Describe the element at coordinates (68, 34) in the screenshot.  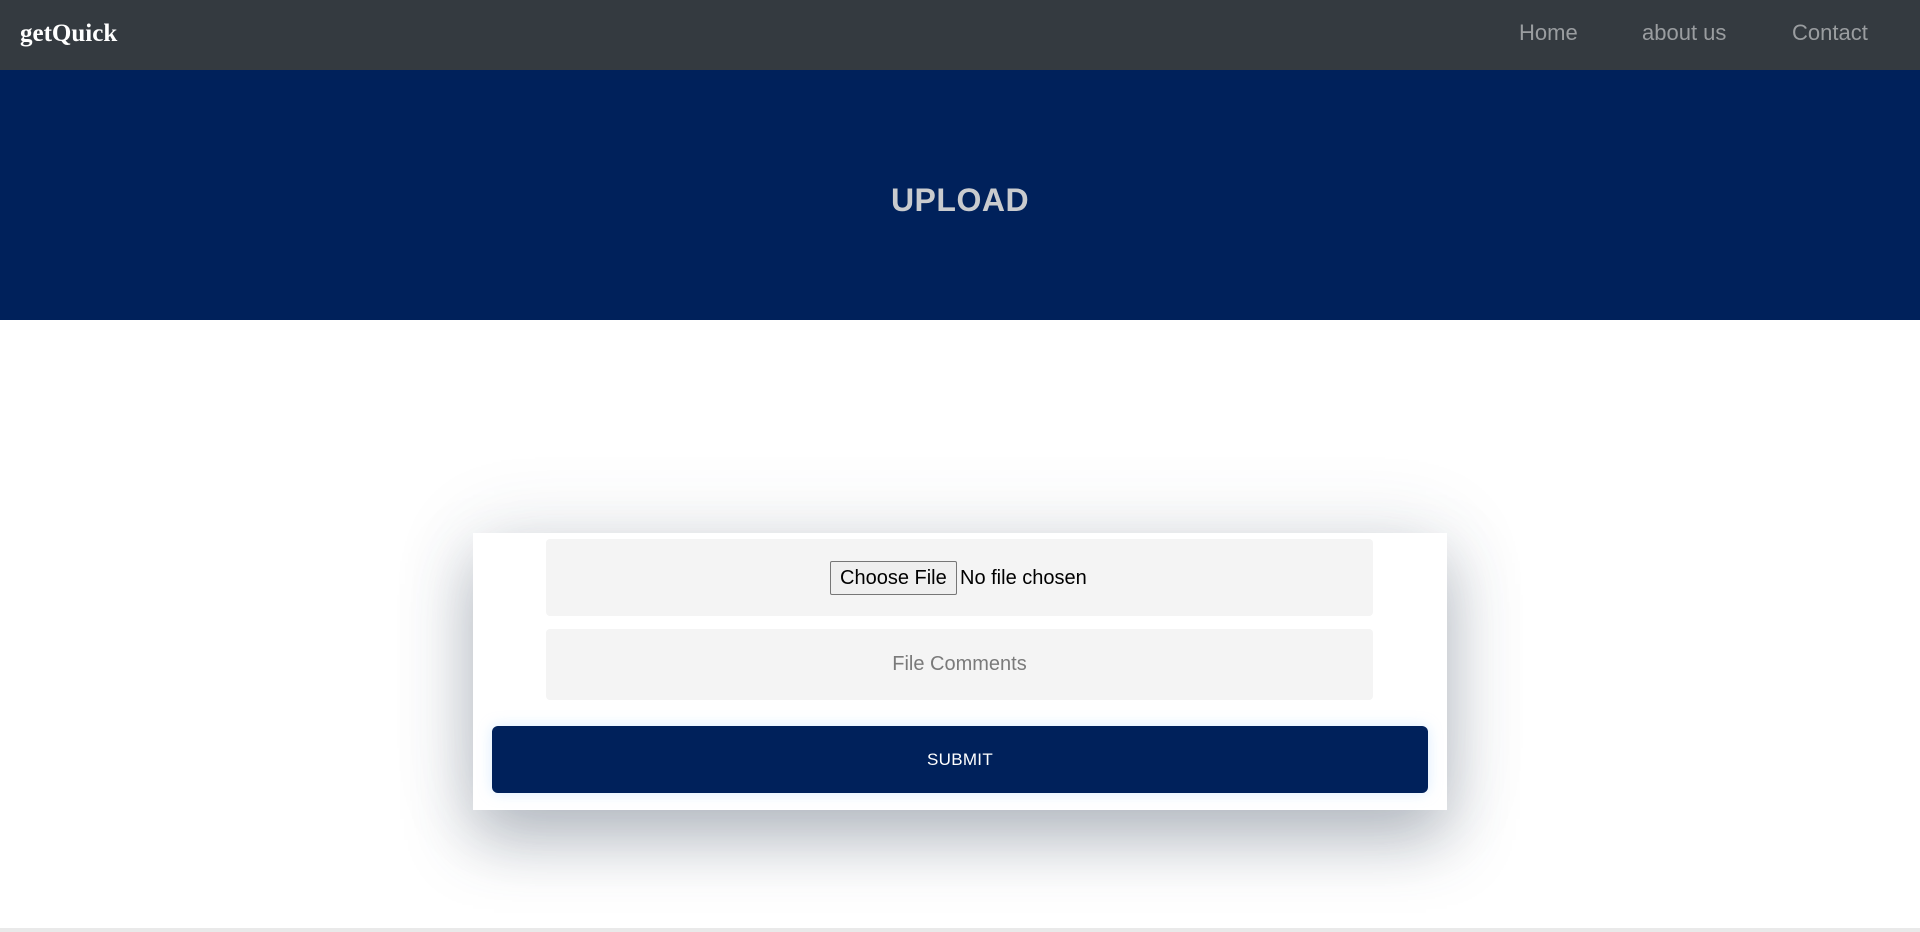
I see `brand-logo-link: getQuick` at that location.